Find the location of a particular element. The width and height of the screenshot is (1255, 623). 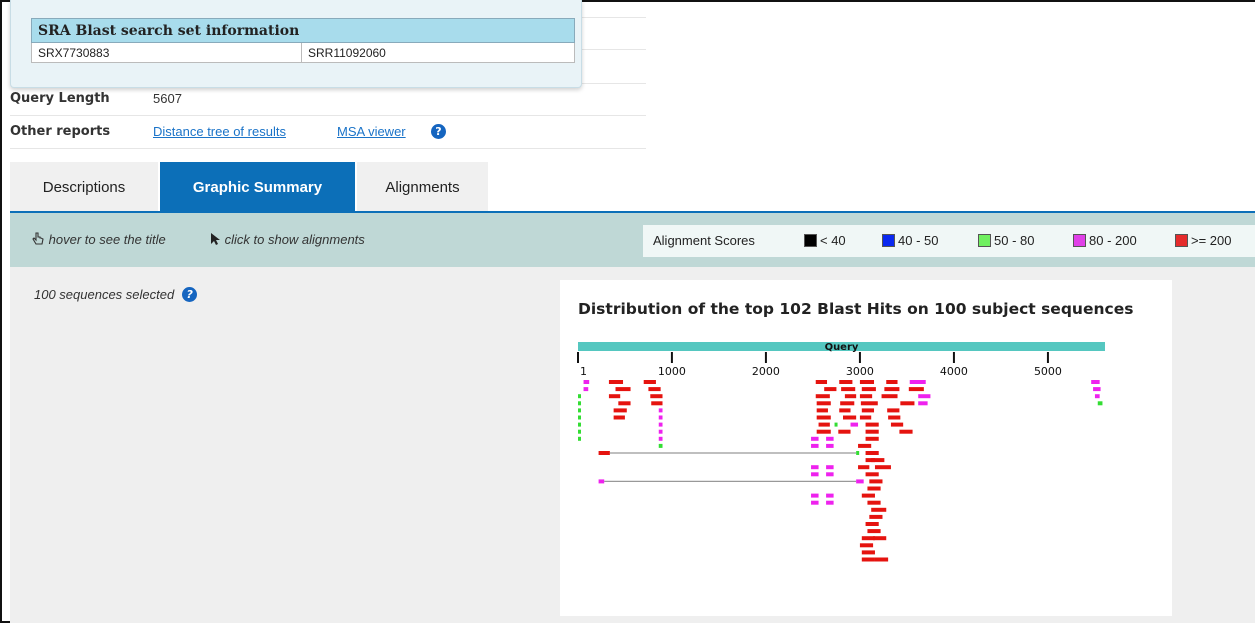

tab-descriptions: Descriptions is located at coordinates (84, 187).